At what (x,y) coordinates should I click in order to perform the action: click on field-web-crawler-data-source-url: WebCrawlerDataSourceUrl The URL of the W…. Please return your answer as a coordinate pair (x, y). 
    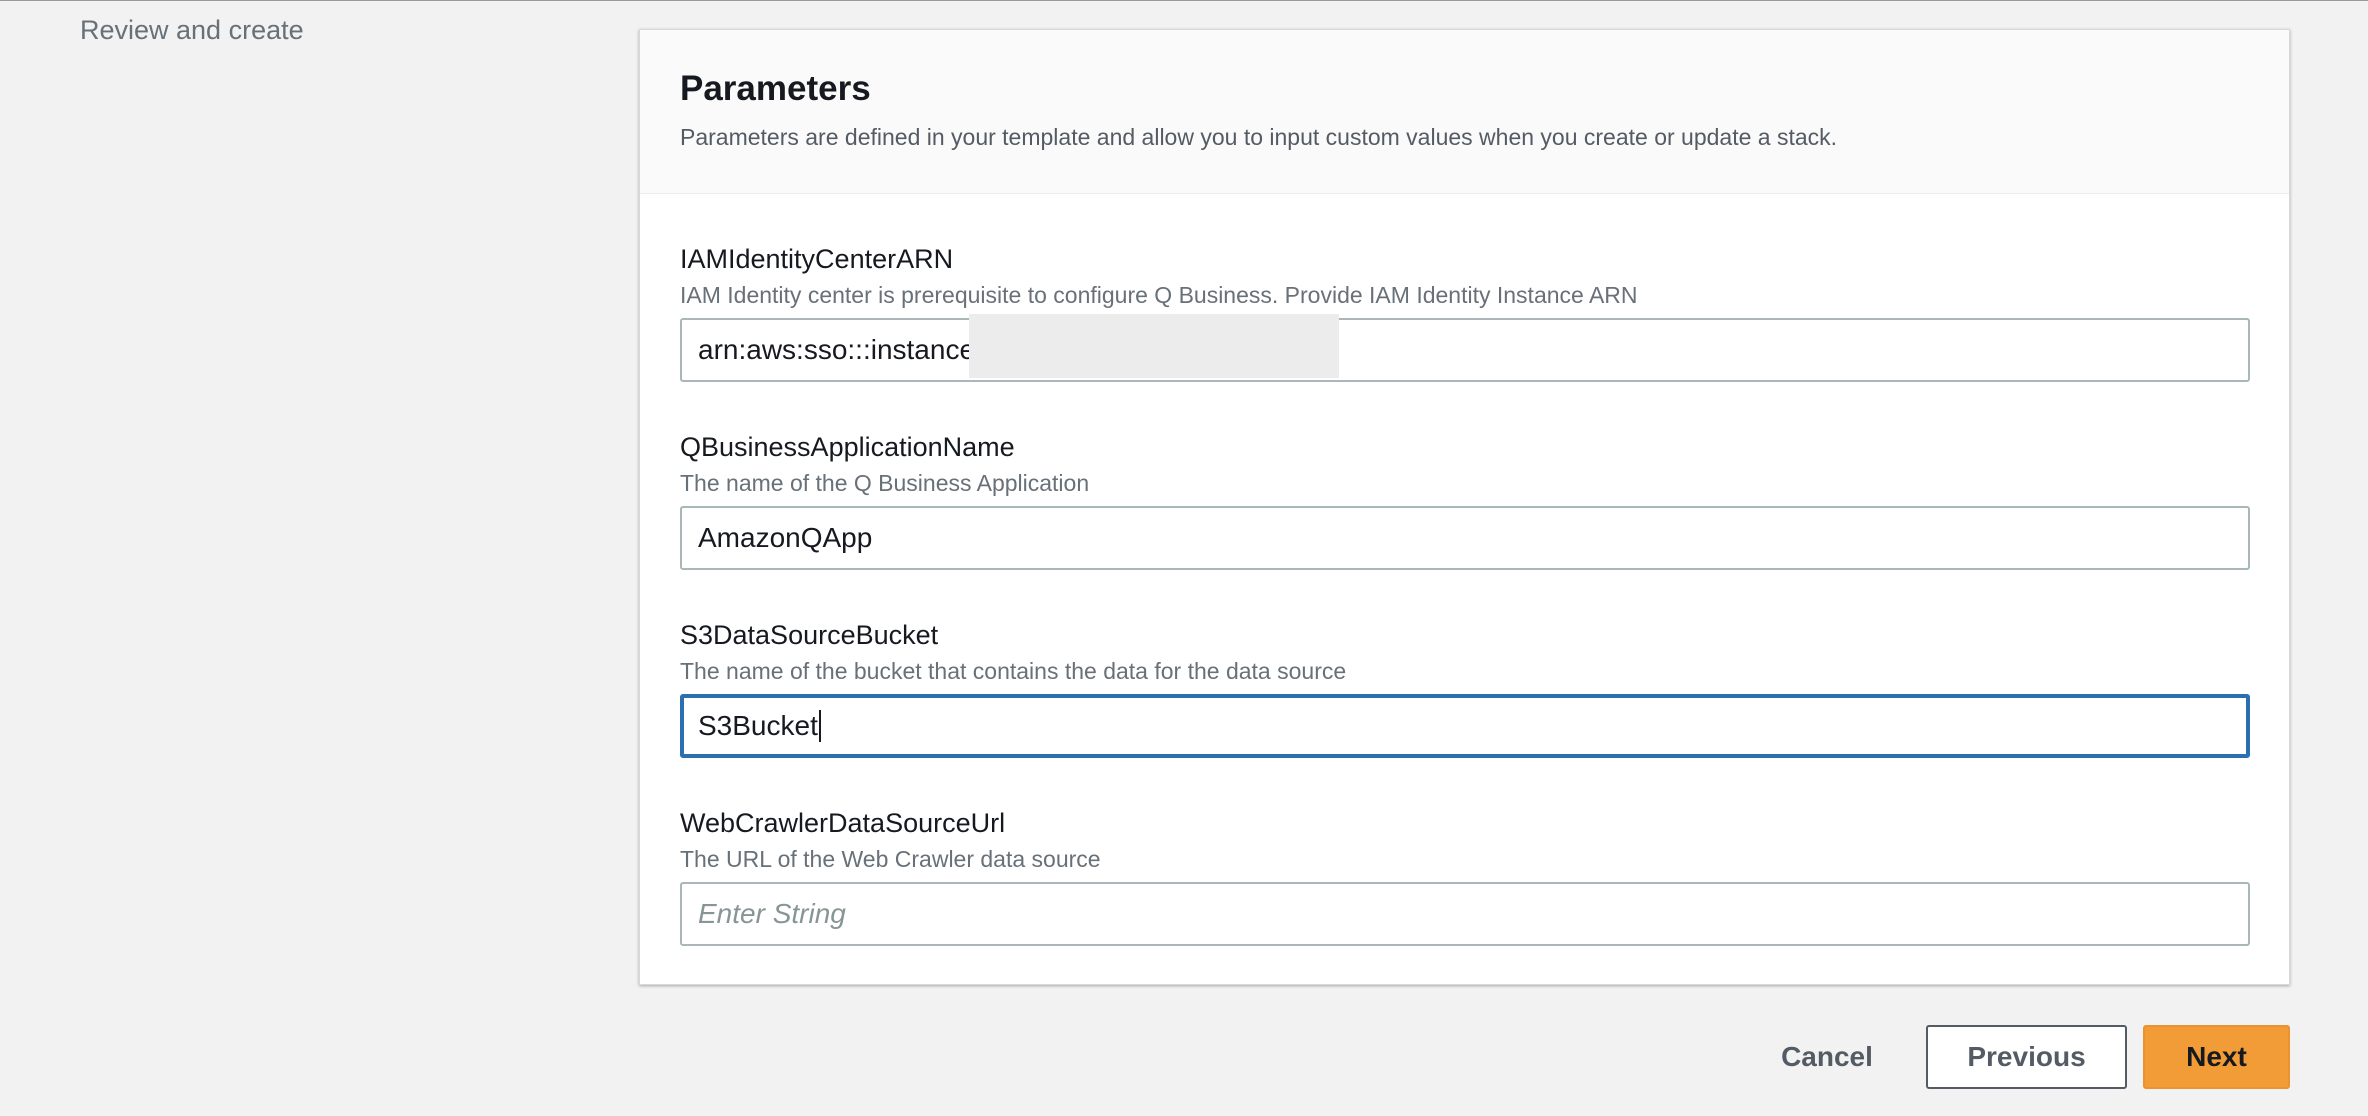
    Looking at the image, I should click on (1465, 876).